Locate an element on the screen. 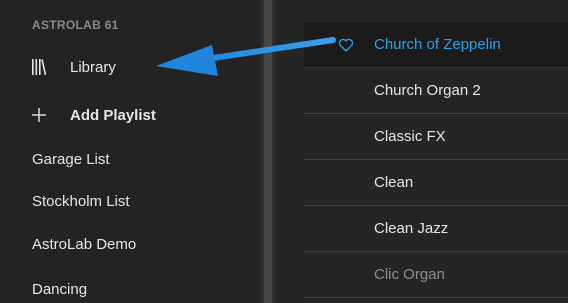 Image resolution: width=568 pixels, height=303 pixels. sidebar-item-garage-list: Garage List is located at coordinates (130, 159).